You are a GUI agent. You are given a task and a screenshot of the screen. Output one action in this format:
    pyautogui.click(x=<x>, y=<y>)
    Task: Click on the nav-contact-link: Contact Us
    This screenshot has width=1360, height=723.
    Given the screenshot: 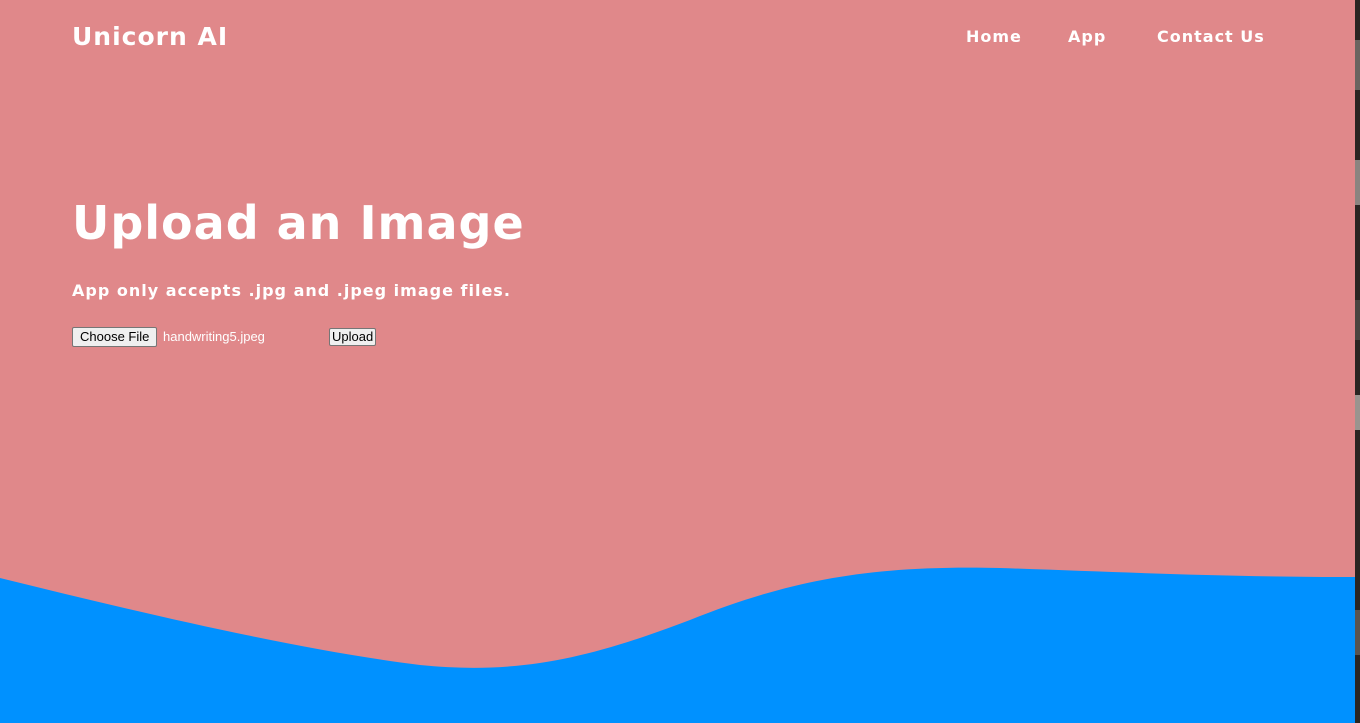 What is the action you would take?
    pyautogui.click(x=1211, y=36)
    